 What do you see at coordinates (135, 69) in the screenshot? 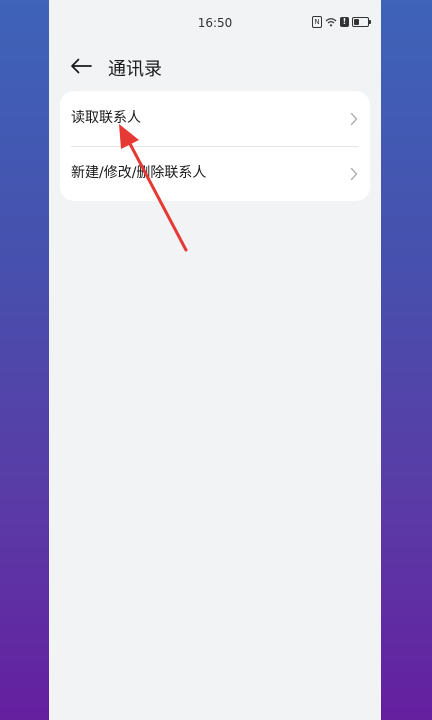
I see `page-title: 通讯录` at bounding box center [135, 69].